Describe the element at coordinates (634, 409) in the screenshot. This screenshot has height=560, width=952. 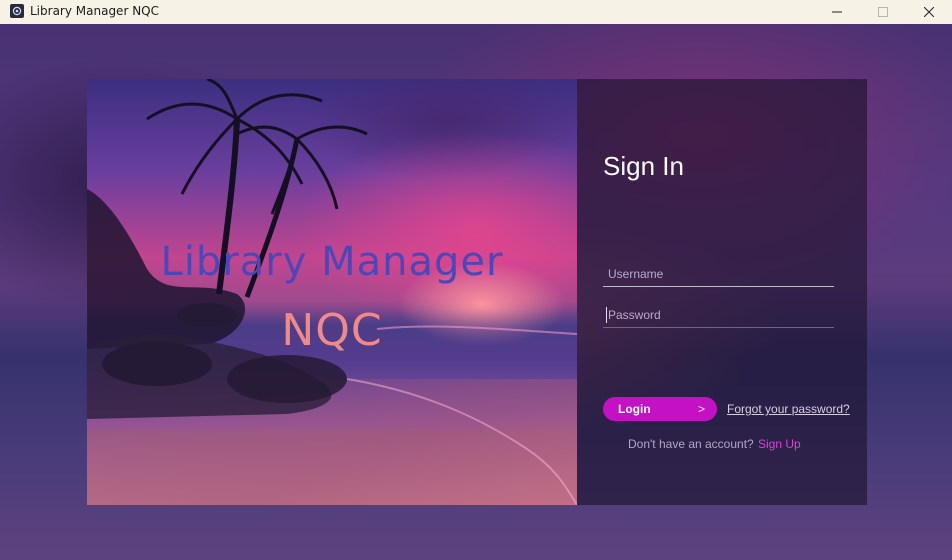
I see `login-button-label: Login` at that location.